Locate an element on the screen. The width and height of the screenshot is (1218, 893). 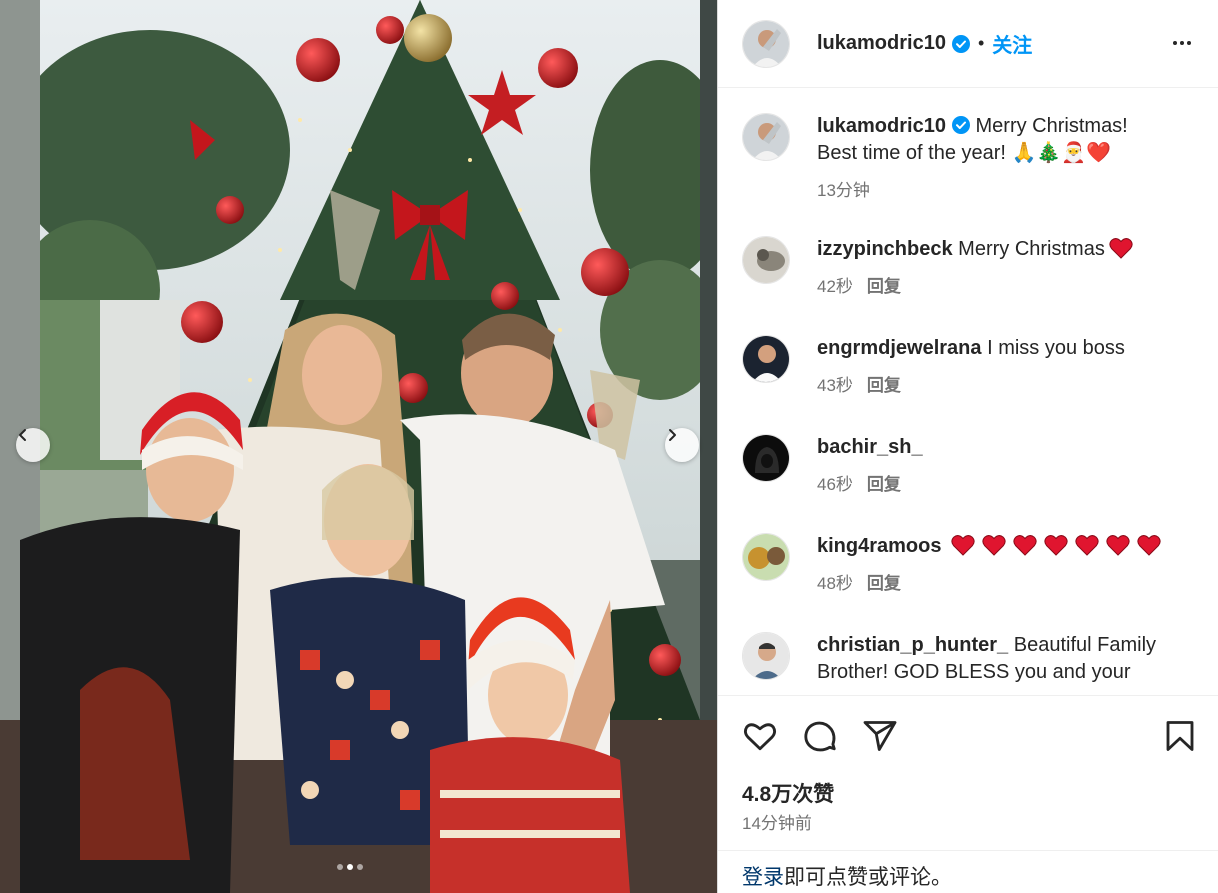
carousel-indicator is located at coordinates (350, 867).